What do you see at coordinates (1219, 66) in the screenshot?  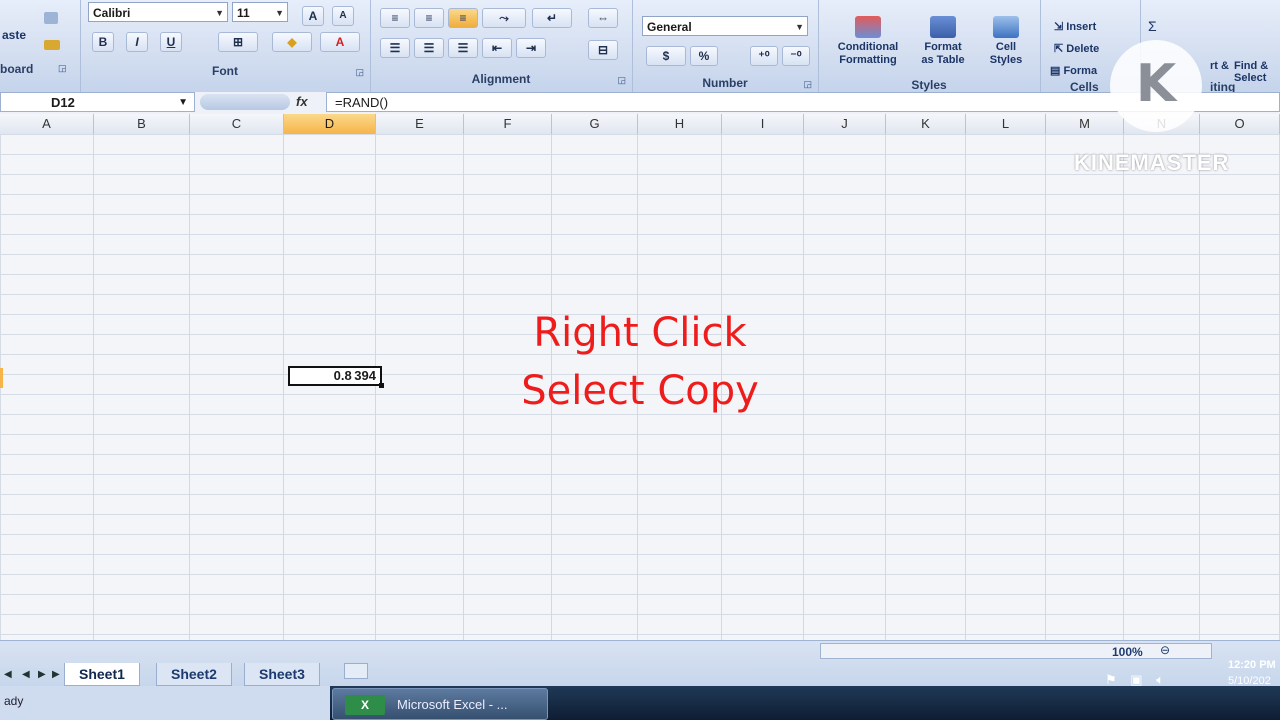 I see `sort-filter-button: rt &` at bounding box center [1219, 66].